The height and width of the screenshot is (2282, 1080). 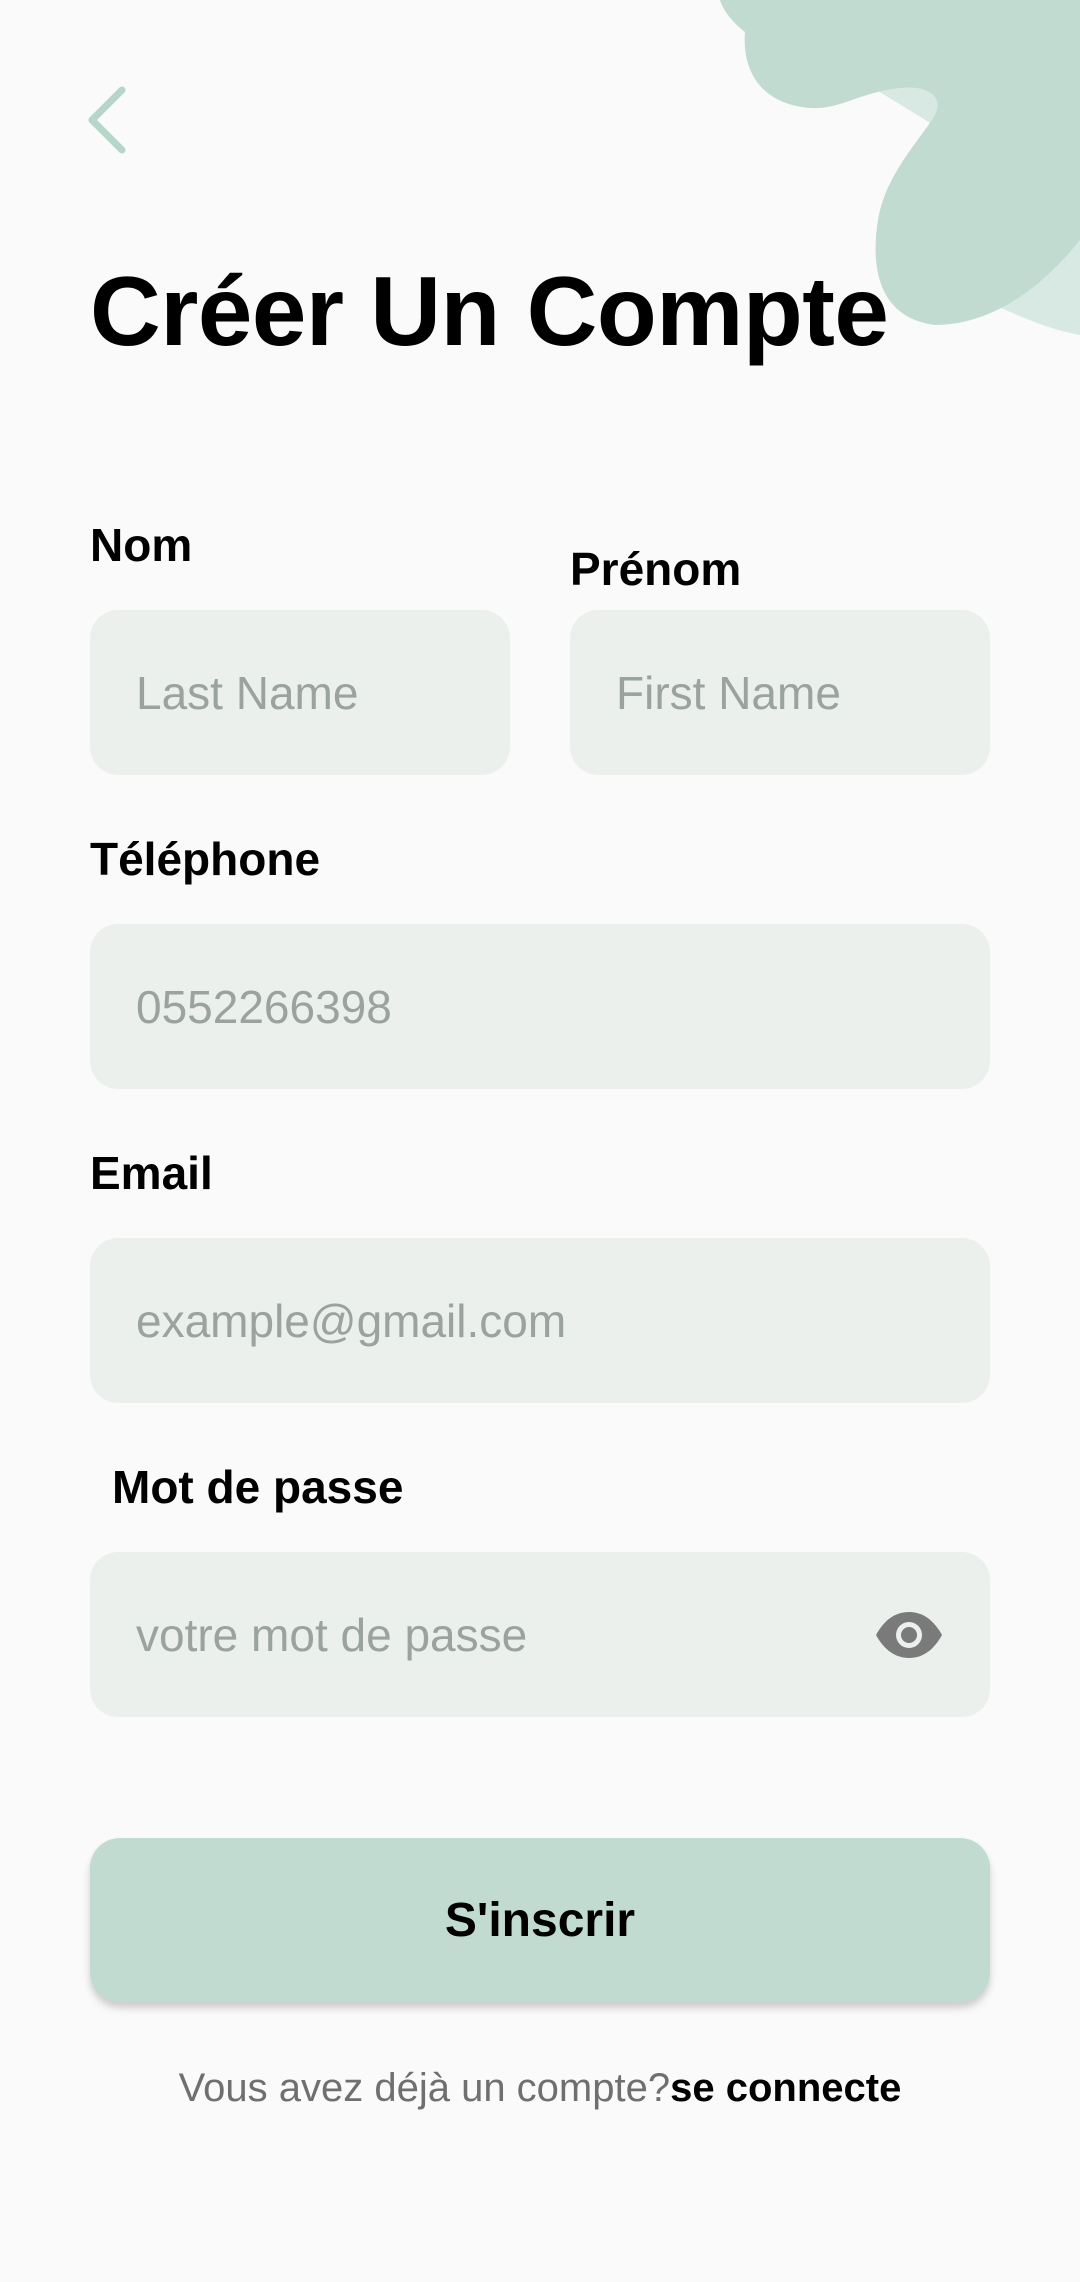 I want to click on email-label: Email, so click(x=151, y=1173).